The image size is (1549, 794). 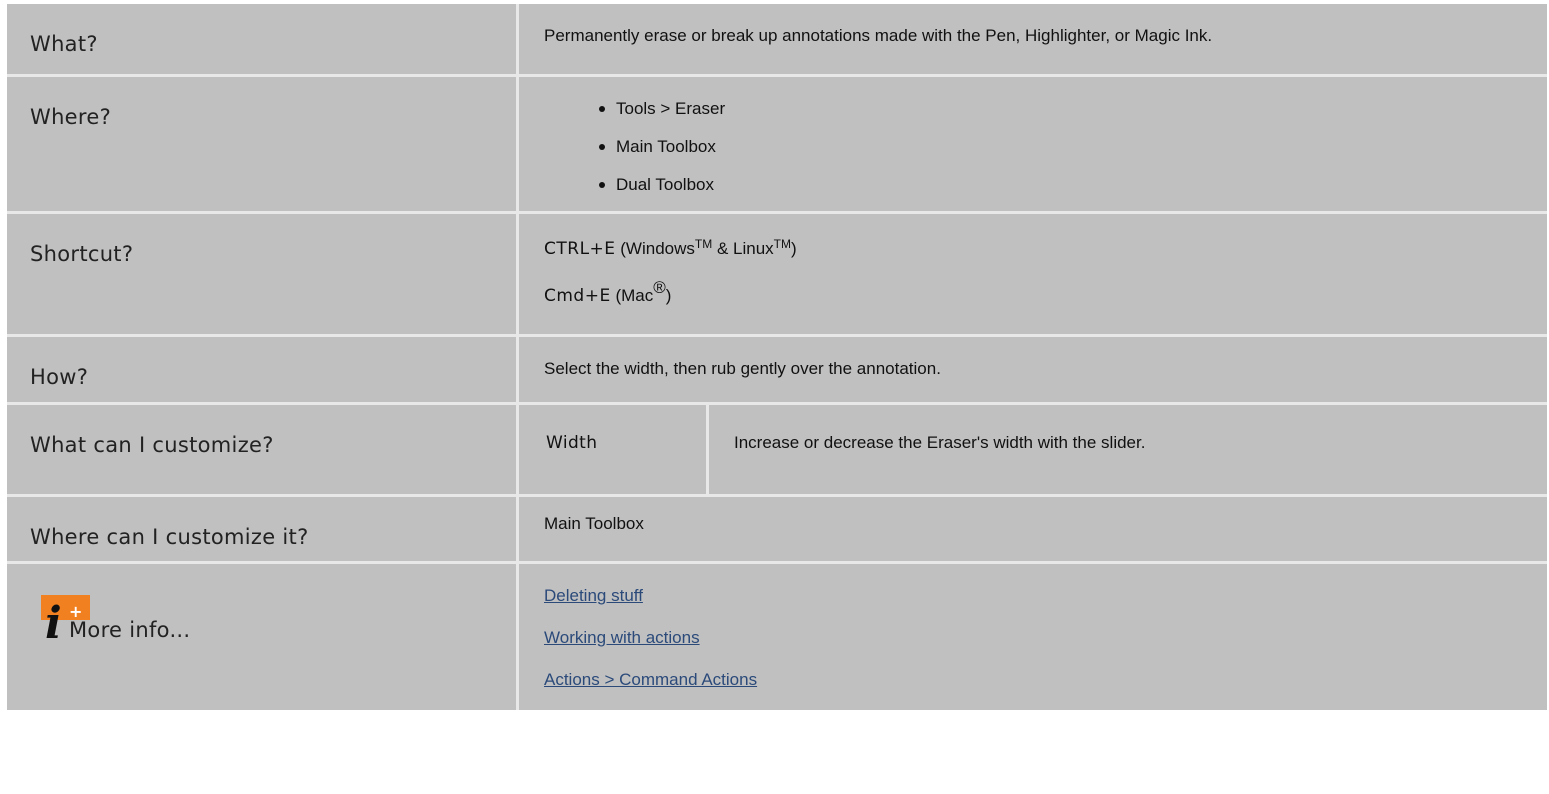 I want to click on where-item-tools-eraser: Tools > Eraser, so click(x=1073, y=108).